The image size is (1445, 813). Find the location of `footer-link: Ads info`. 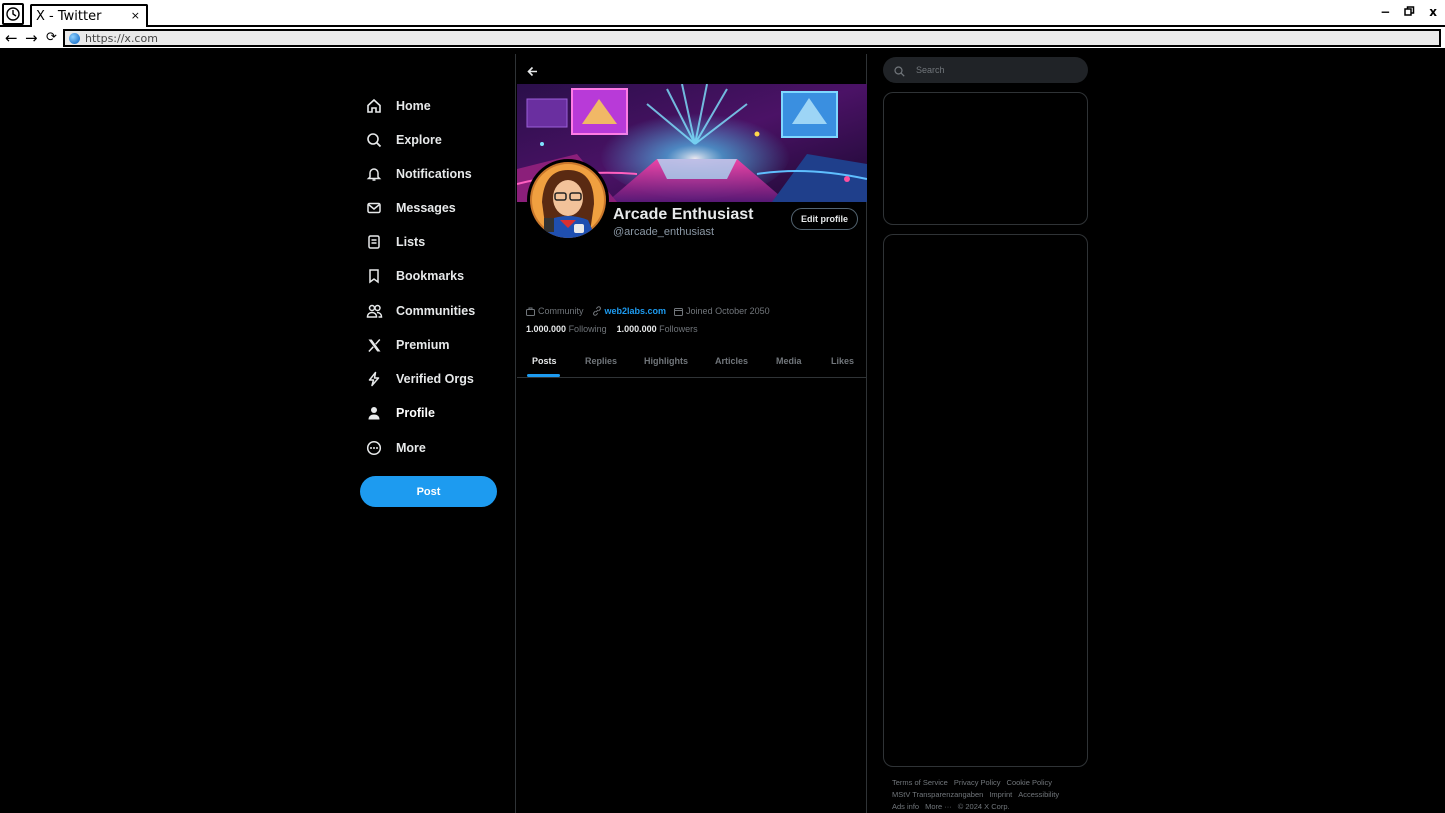

footer-link: Ads info is located at coordinates (905, 806).